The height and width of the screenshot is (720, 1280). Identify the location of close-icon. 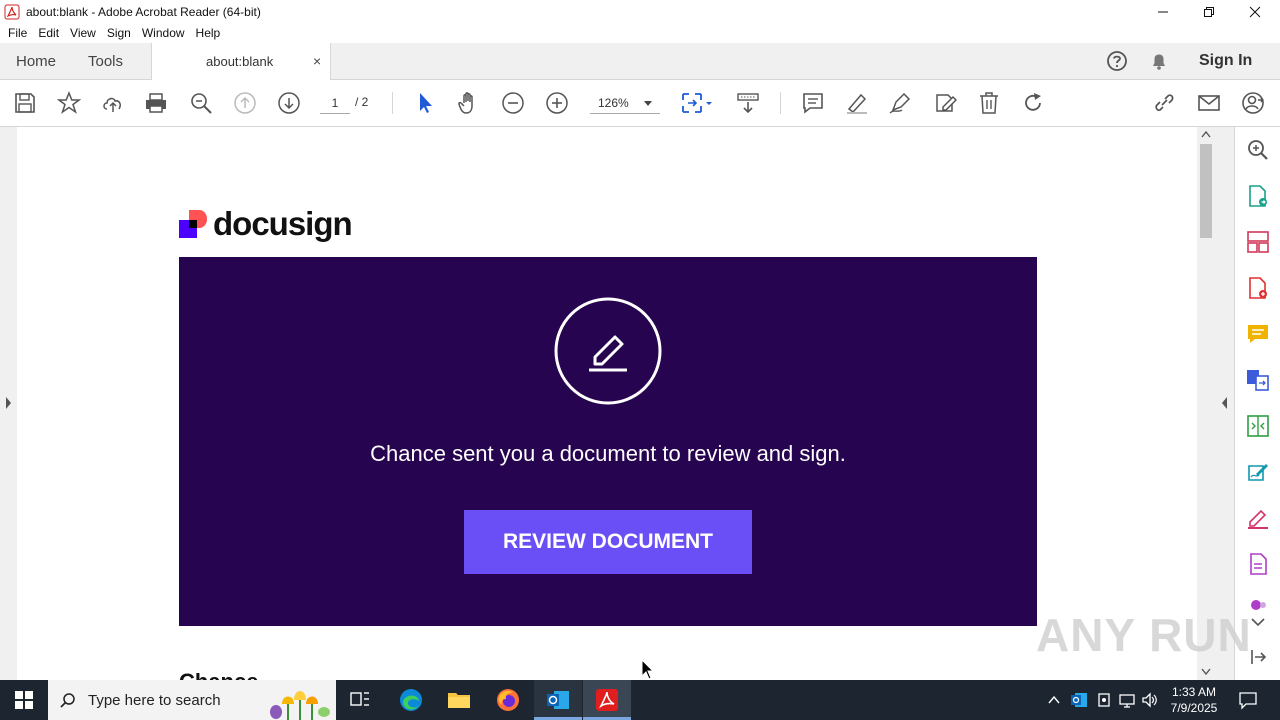
(1255, 11).